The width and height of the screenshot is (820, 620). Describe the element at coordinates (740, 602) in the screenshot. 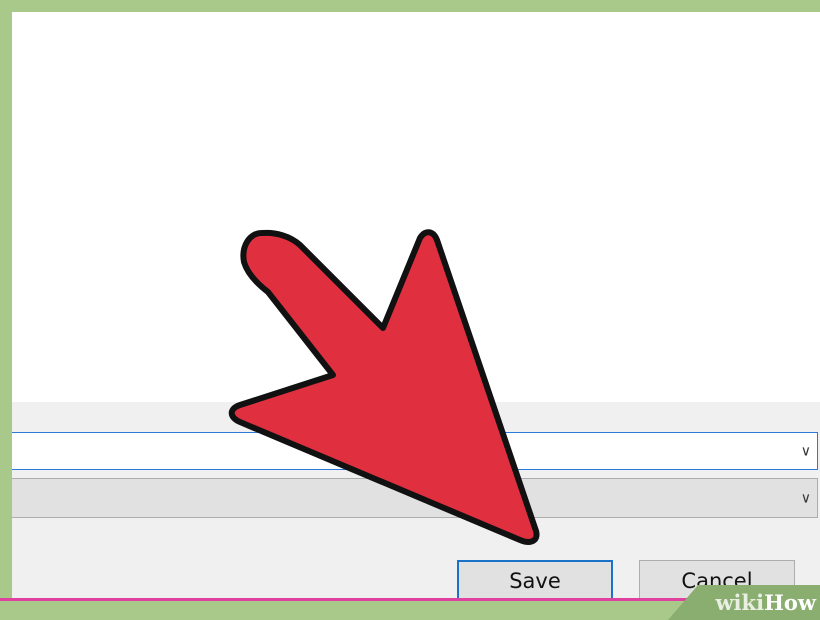

I see `wikihow-wiki-text: wiki` at that location.